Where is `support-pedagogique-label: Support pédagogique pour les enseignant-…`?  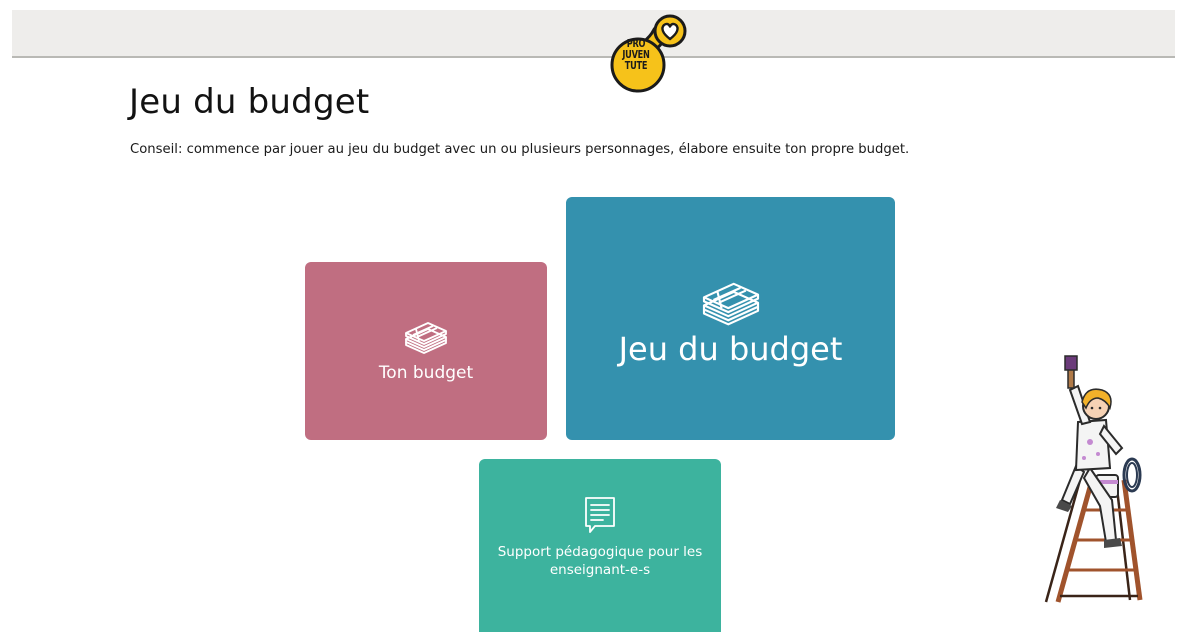
support-pedagogique-label: Support pédagogique pour les enseignant-… is located at coordinates (600, 561).